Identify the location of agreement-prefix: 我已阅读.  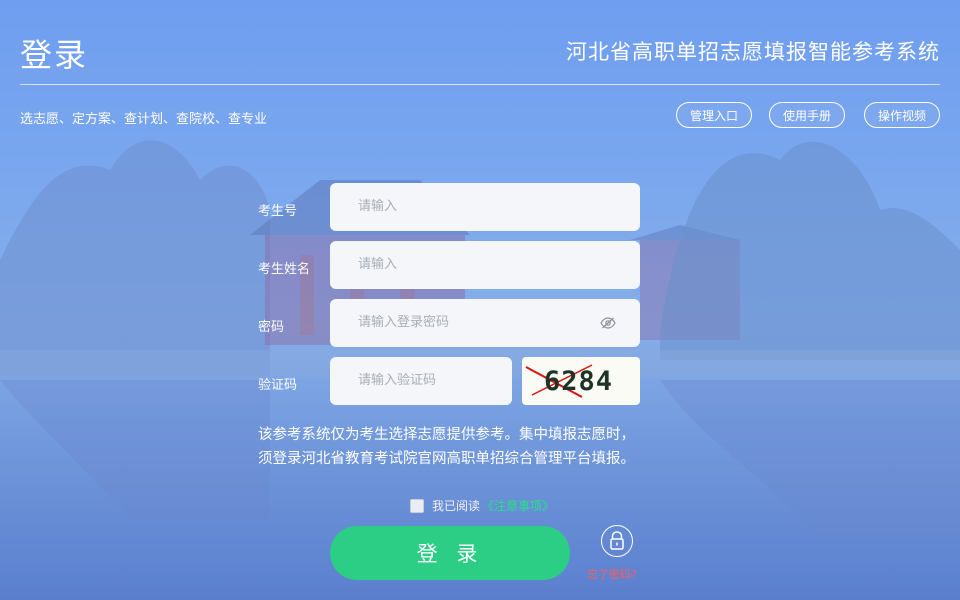
(456, 506).